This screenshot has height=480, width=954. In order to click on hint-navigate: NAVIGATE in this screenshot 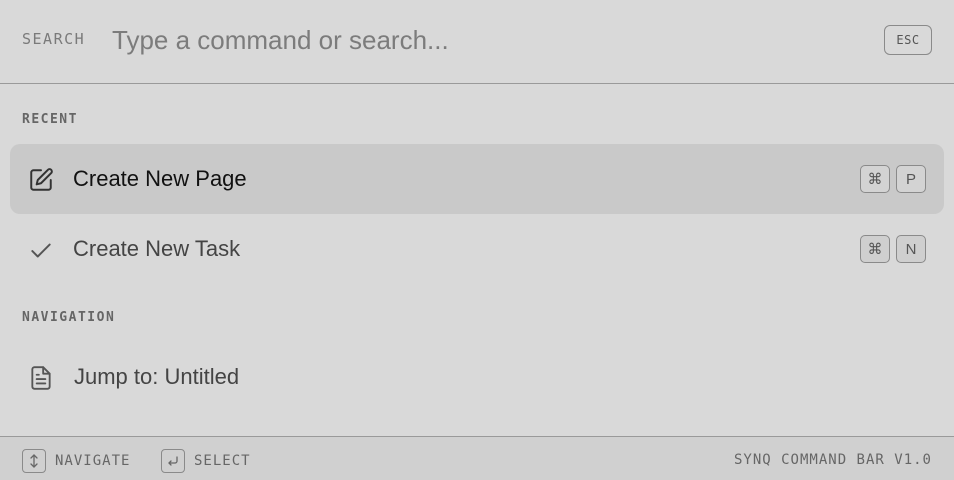, I will do `click(76, 461)`.